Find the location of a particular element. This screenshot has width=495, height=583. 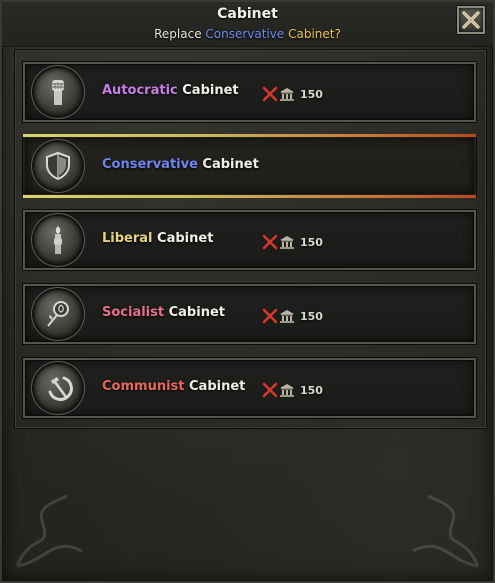

cabinet-option-conservative: Conservative Cabinet is located at coordinates (249, 166).